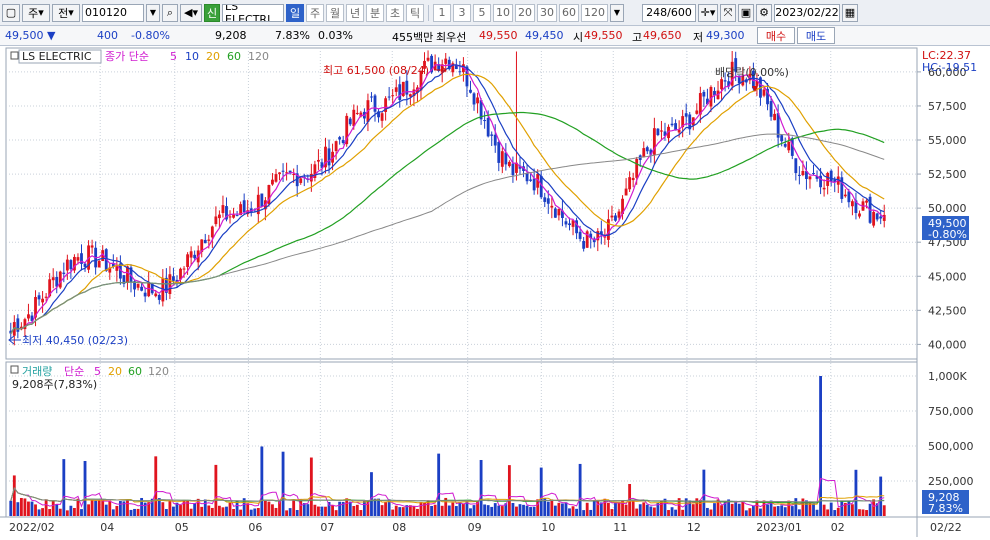  What do you see at coordinates (11, 12) in the screenshot?
I see `window-menu-icon: ▢` at bounding box center [11, 12].